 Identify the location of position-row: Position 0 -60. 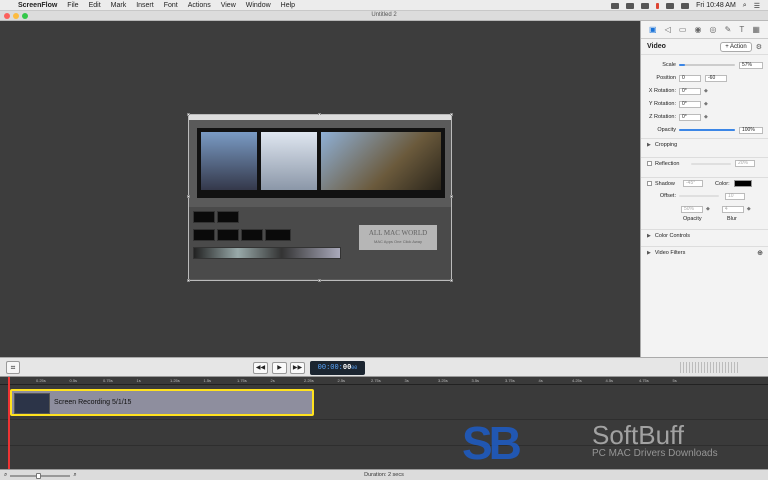
(704, 78).